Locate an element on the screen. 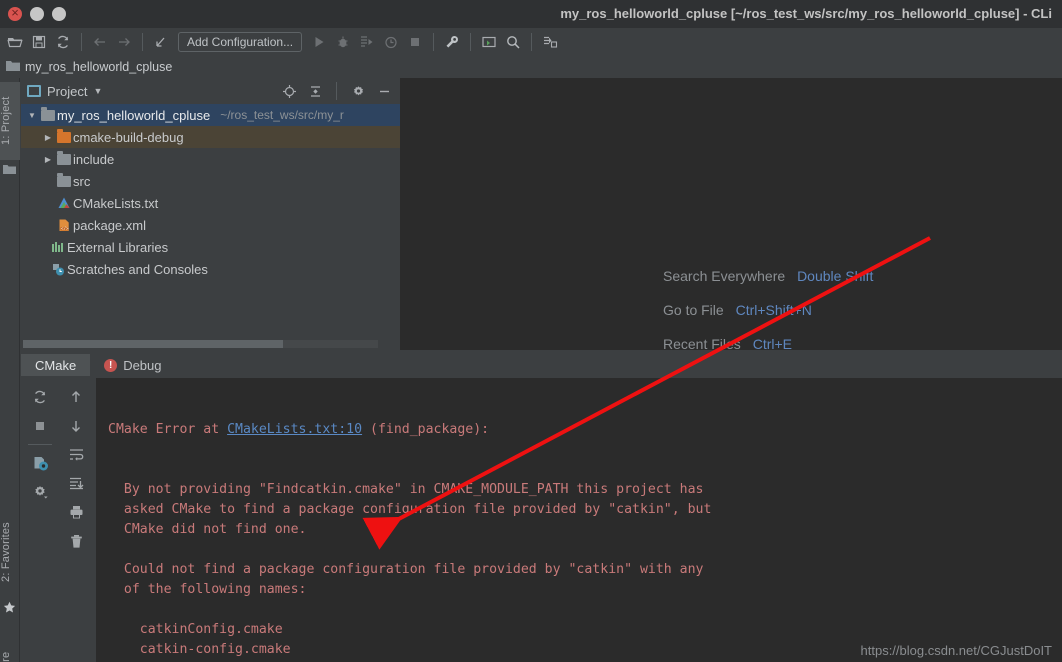 The image size is (1062, 662). cmakelists-link: CMakeLists.txt:10 is located at coordinates (294, 429).